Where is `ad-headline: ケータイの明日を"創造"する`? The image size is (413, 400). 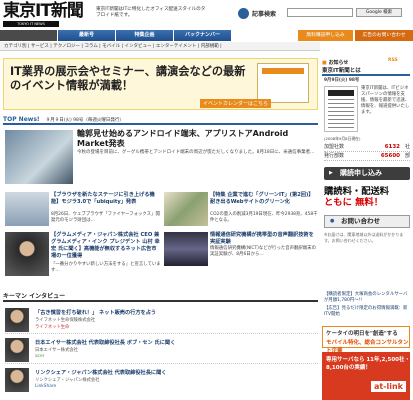 ad-headline: ケータイの明日を"創造"する is located at coordinates (362, 334).